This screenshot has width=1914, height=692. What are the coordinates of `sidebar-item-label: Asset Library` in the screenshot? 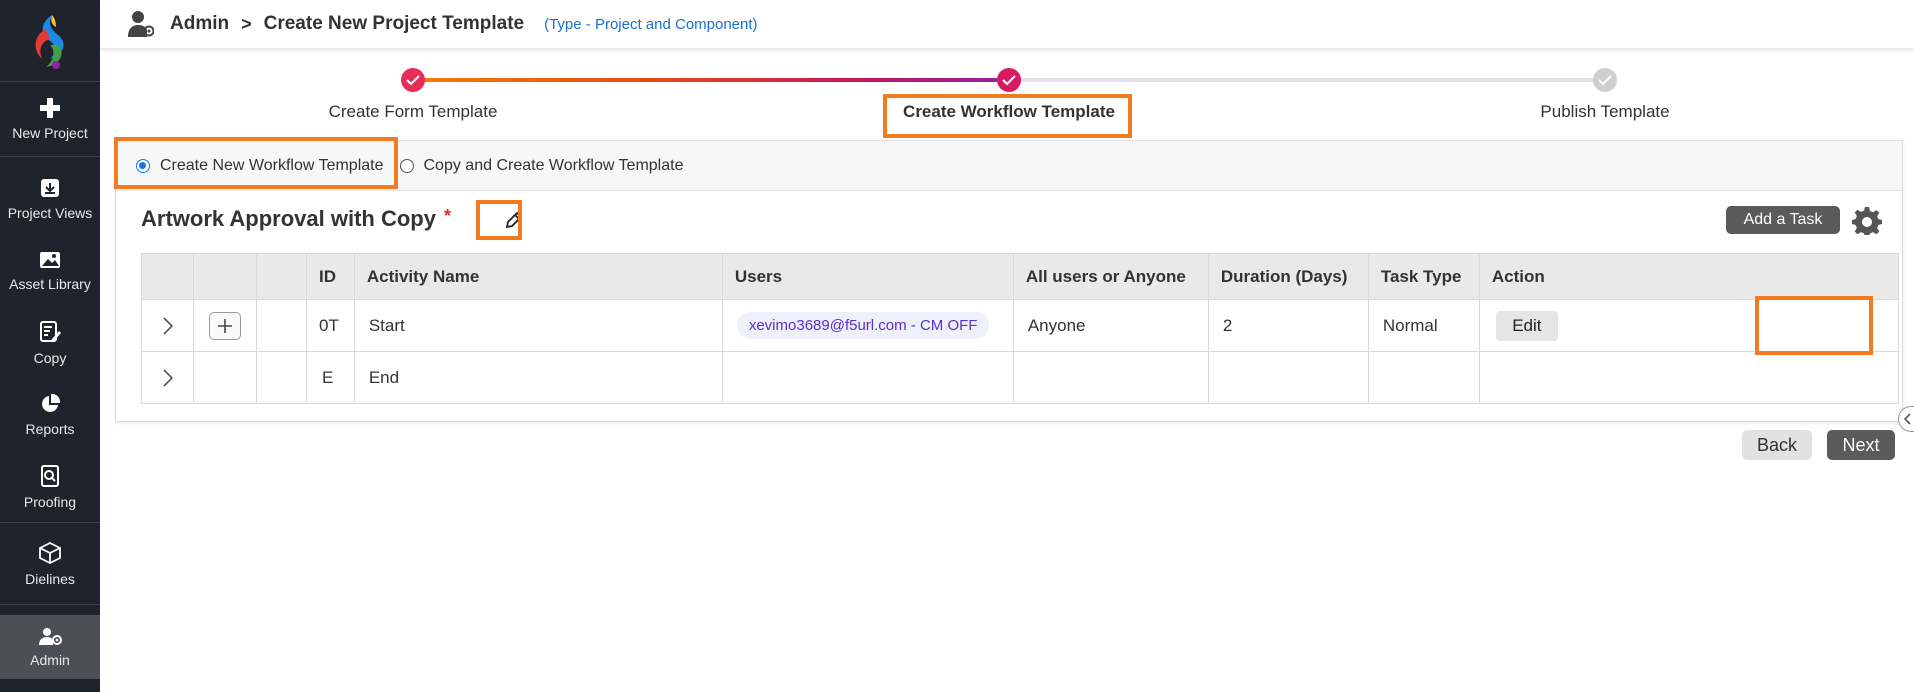 It's located at (50, 284).